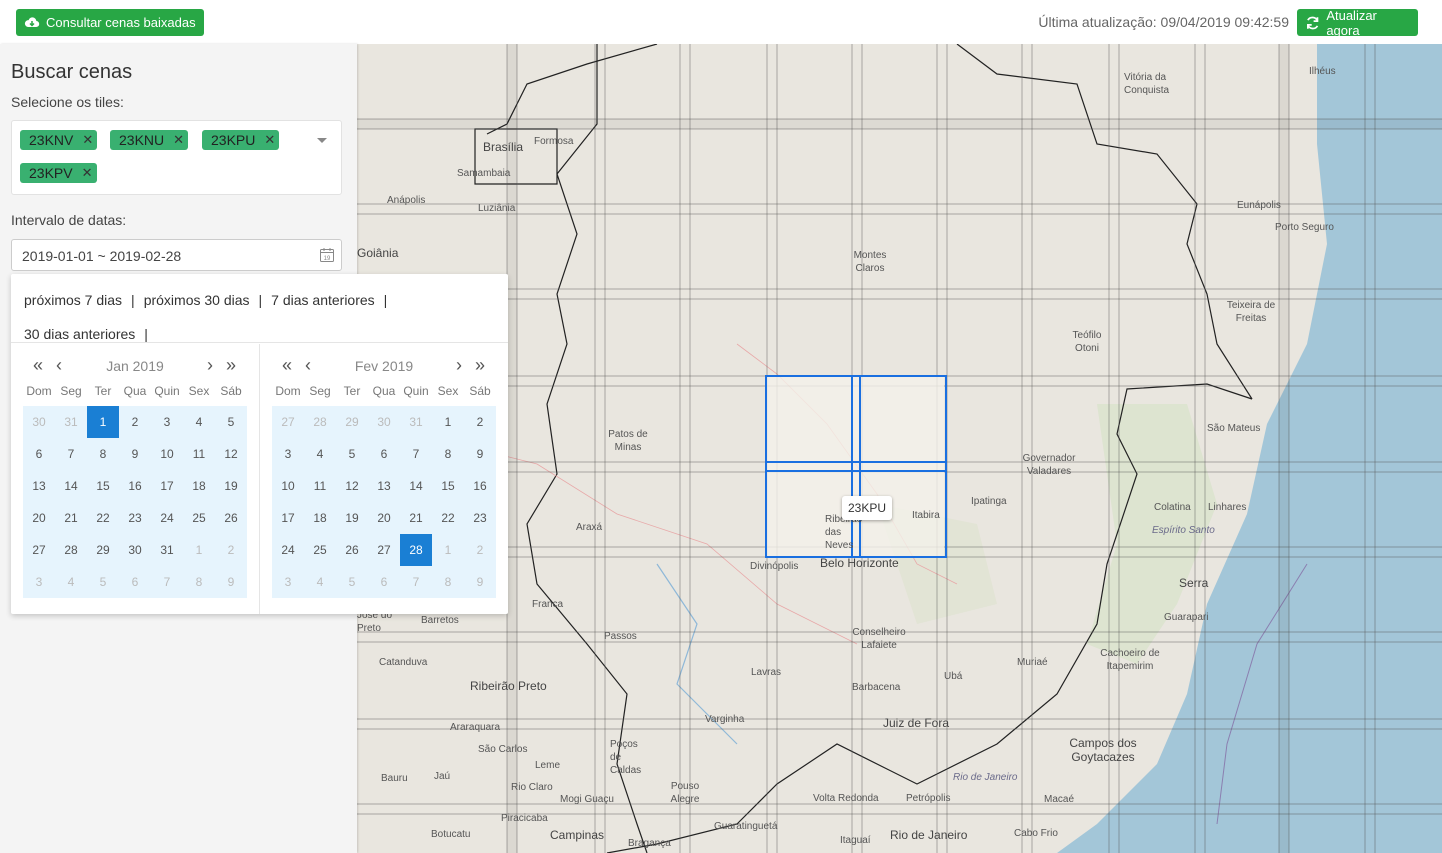 The width and height of the screenshot is (1442, 853). Describe the element at coordinates (176, 157) in the screenshot. I see `tiles-select: 23KNV ✕ 23KNU ✕ 23KPU ✕ 23KPV ✕` at that location.